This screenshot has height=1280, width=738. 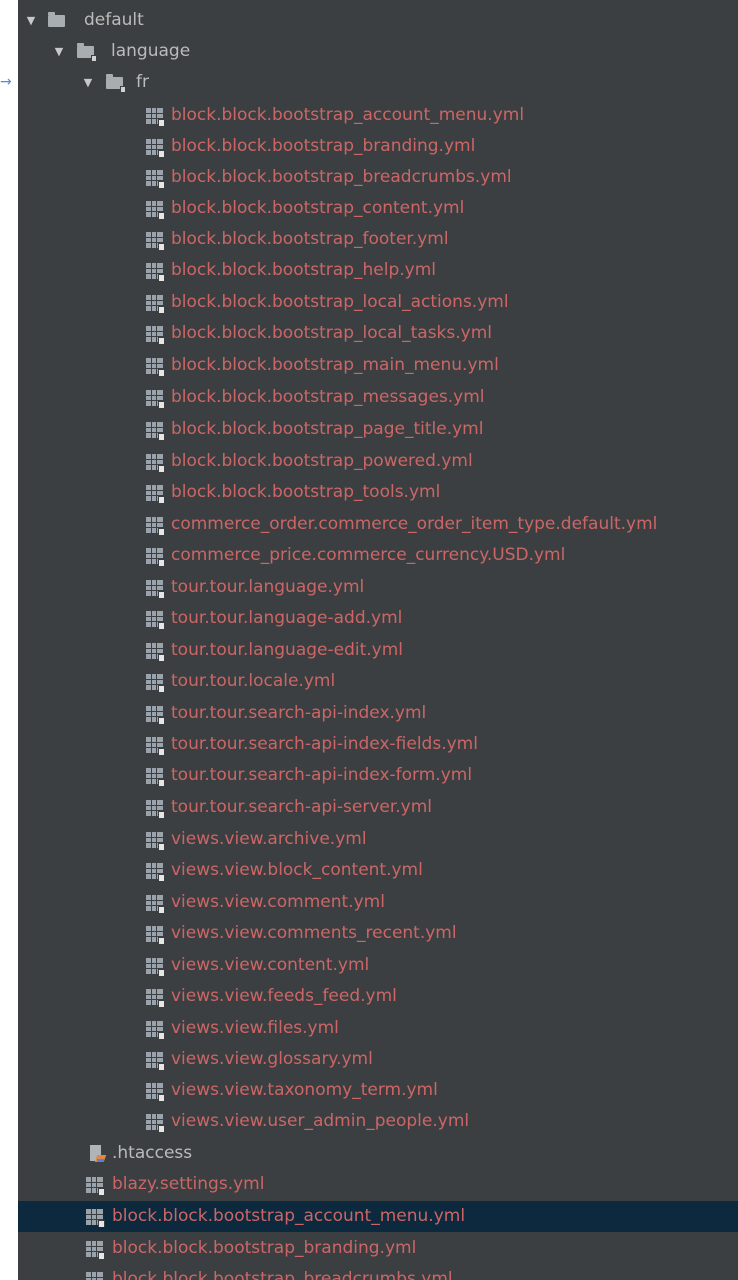 I want to click on tree-row-file: views.view.archive.yml, so click(x=378, y=839).